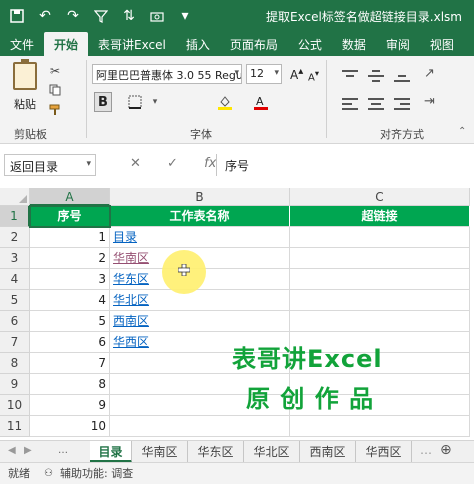  Describe the element at coordinates (131, 321) in the screenshot. I see `sheet-hyperlink: 西南区` at that location.